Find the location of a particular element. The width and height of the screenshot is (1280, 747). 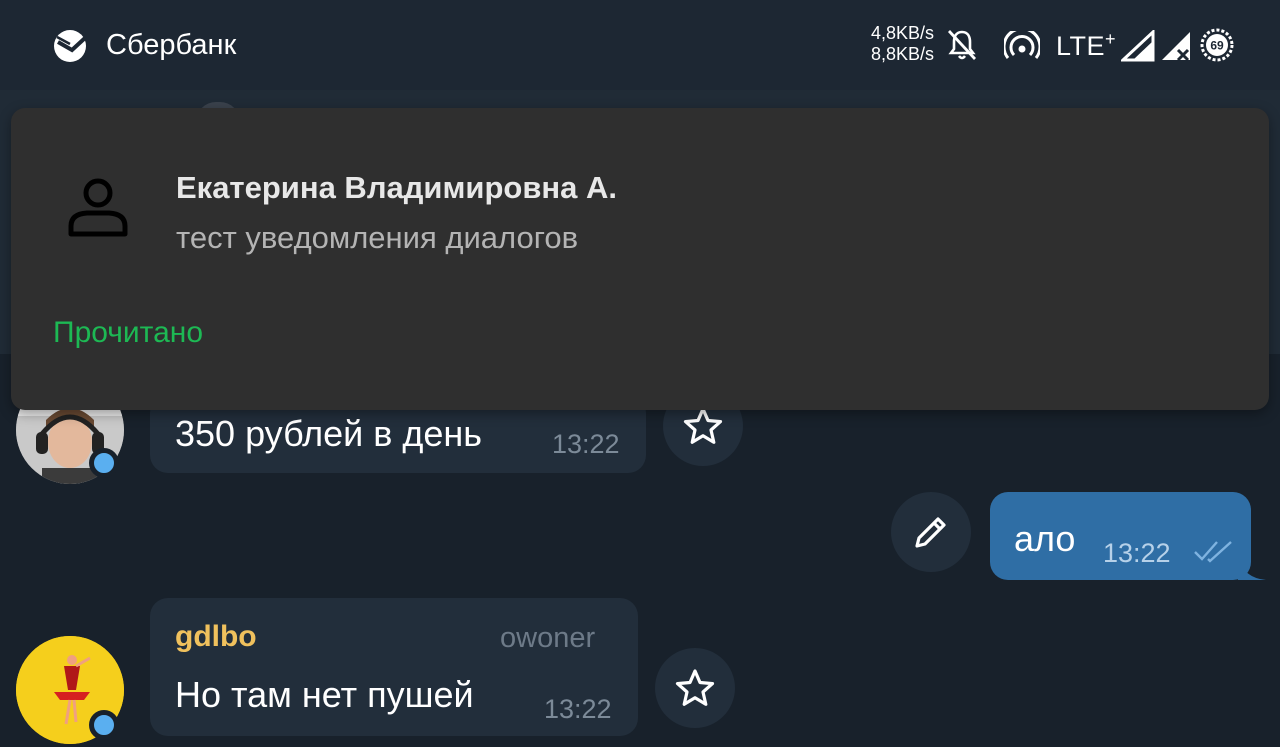

signal-no-data-icon is located at coordinates (1176, 47).